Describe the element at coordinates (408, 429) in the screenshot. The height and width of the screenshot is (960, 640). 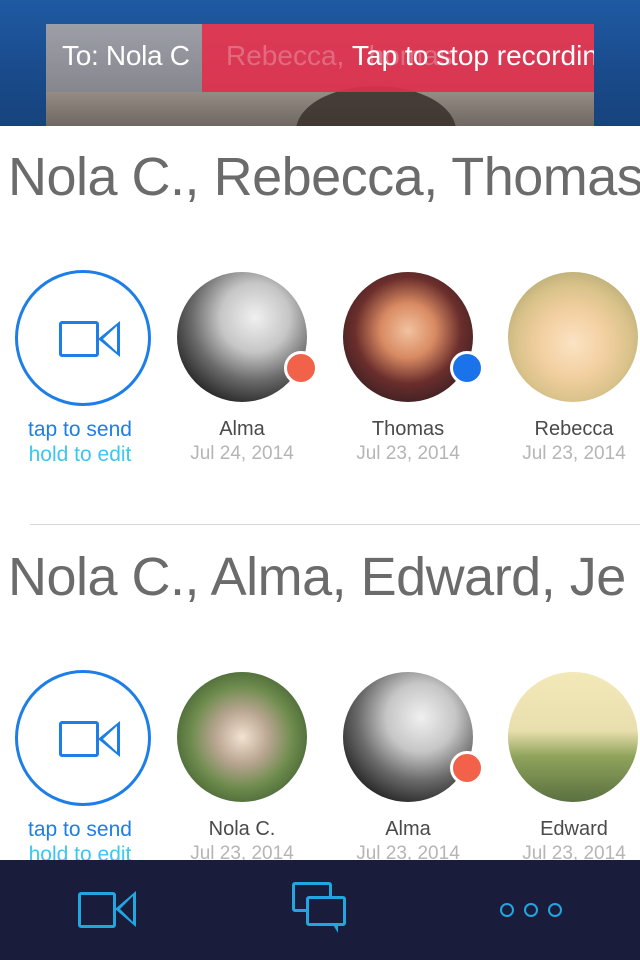
I see `contact-name: Thomas` at that location.